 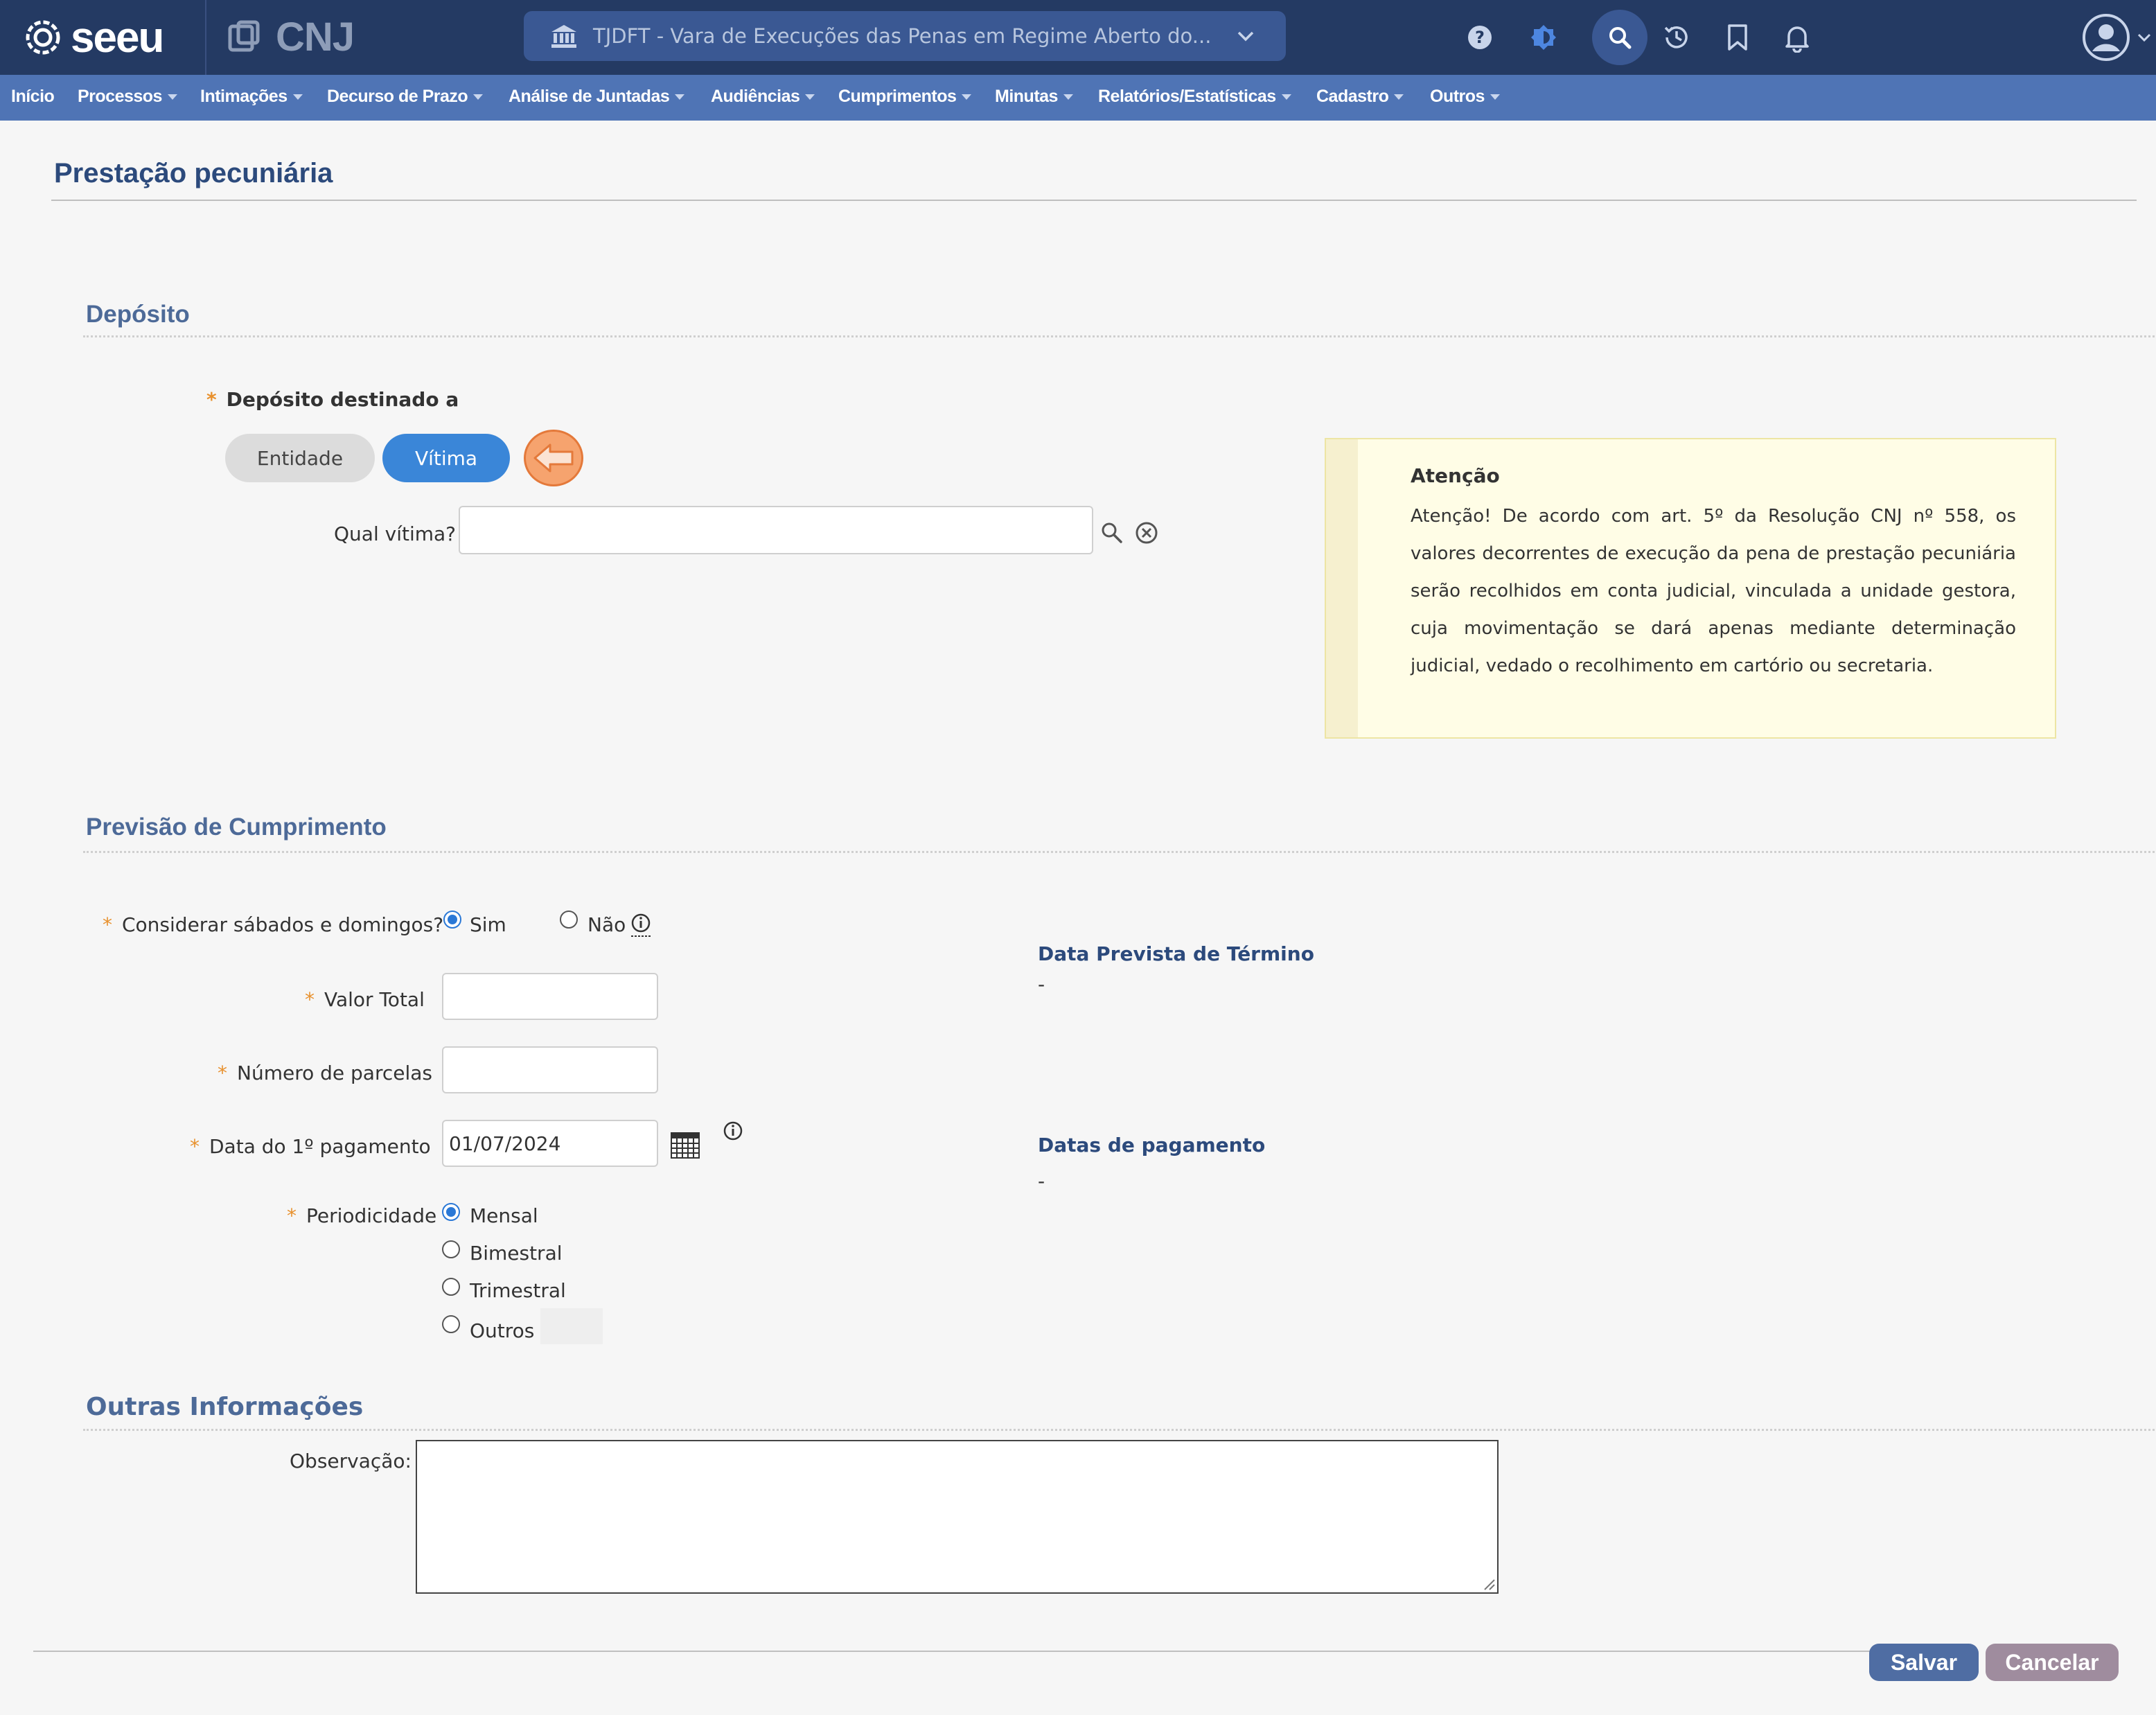 What do you see at coordinates (371, 1216) in the screenshot?
I see `periodicidade-label-text: Periodicidade` at bounding box center [371, 1216].